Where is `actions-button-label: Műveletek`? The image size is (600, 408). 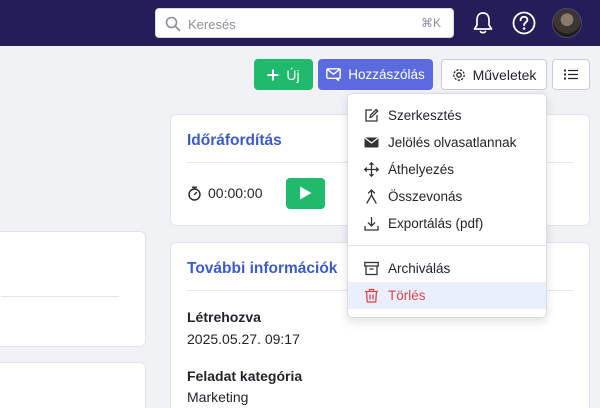
actions-button-label: Műveletek is located at coordinates (504, 74).